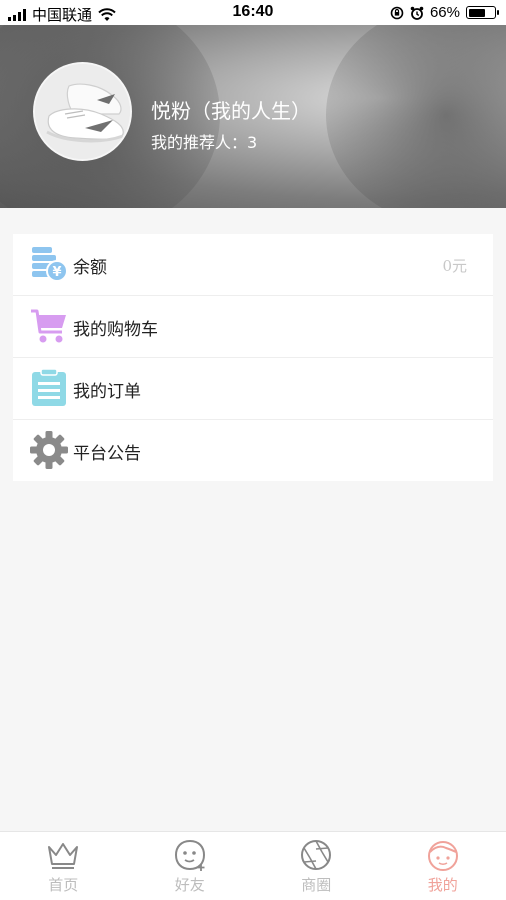 Image resolution: width=506 pixels, height=900 pixels. I want to click on user-name: 悦粉（我的人生）, so click(231, 111).